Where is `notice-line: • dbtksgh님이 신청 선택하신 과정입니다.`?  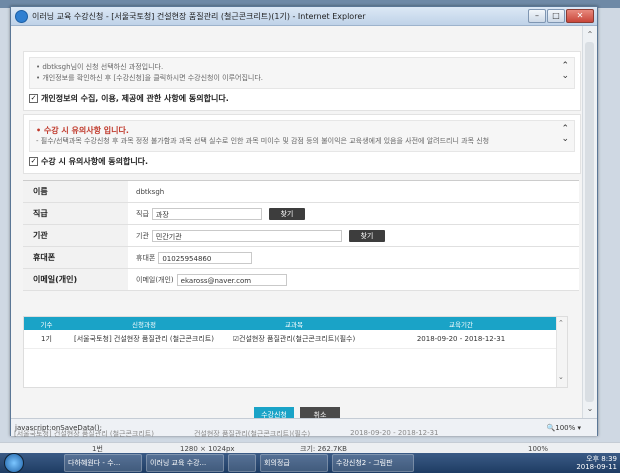 notice-line: • dbtksgh님이 신청 선택하신 과정입니다. is located at coordinates (100, 67).